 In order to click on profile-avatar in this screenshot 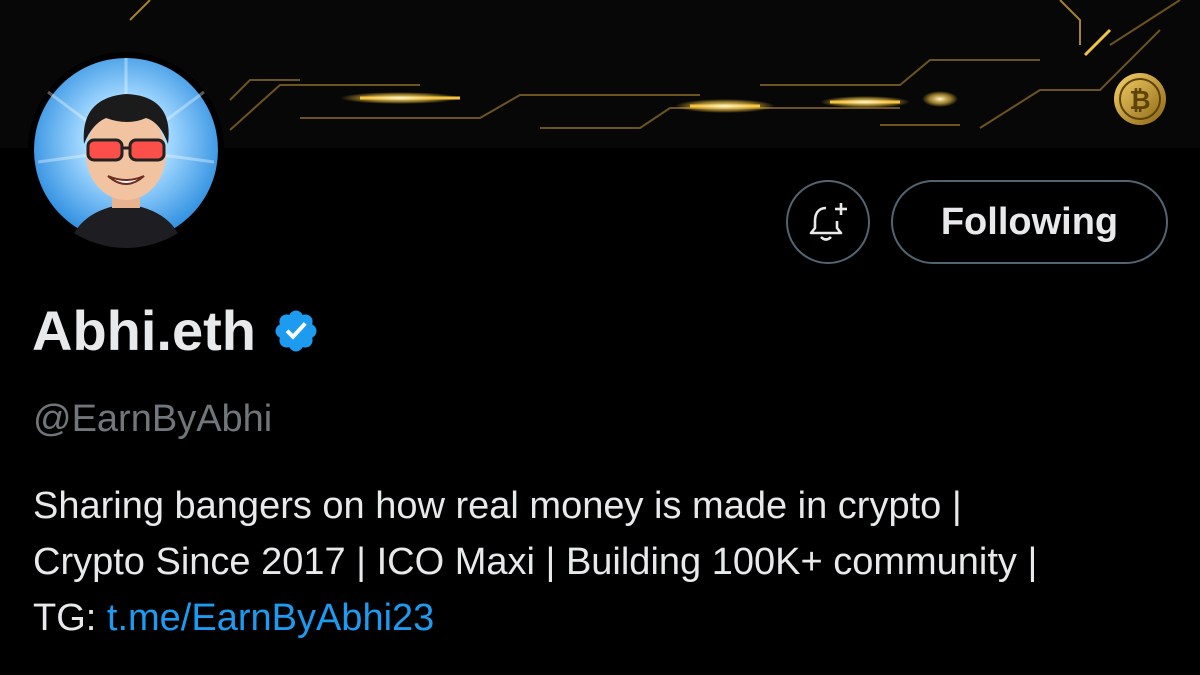, I will do `click(126, 150)`.